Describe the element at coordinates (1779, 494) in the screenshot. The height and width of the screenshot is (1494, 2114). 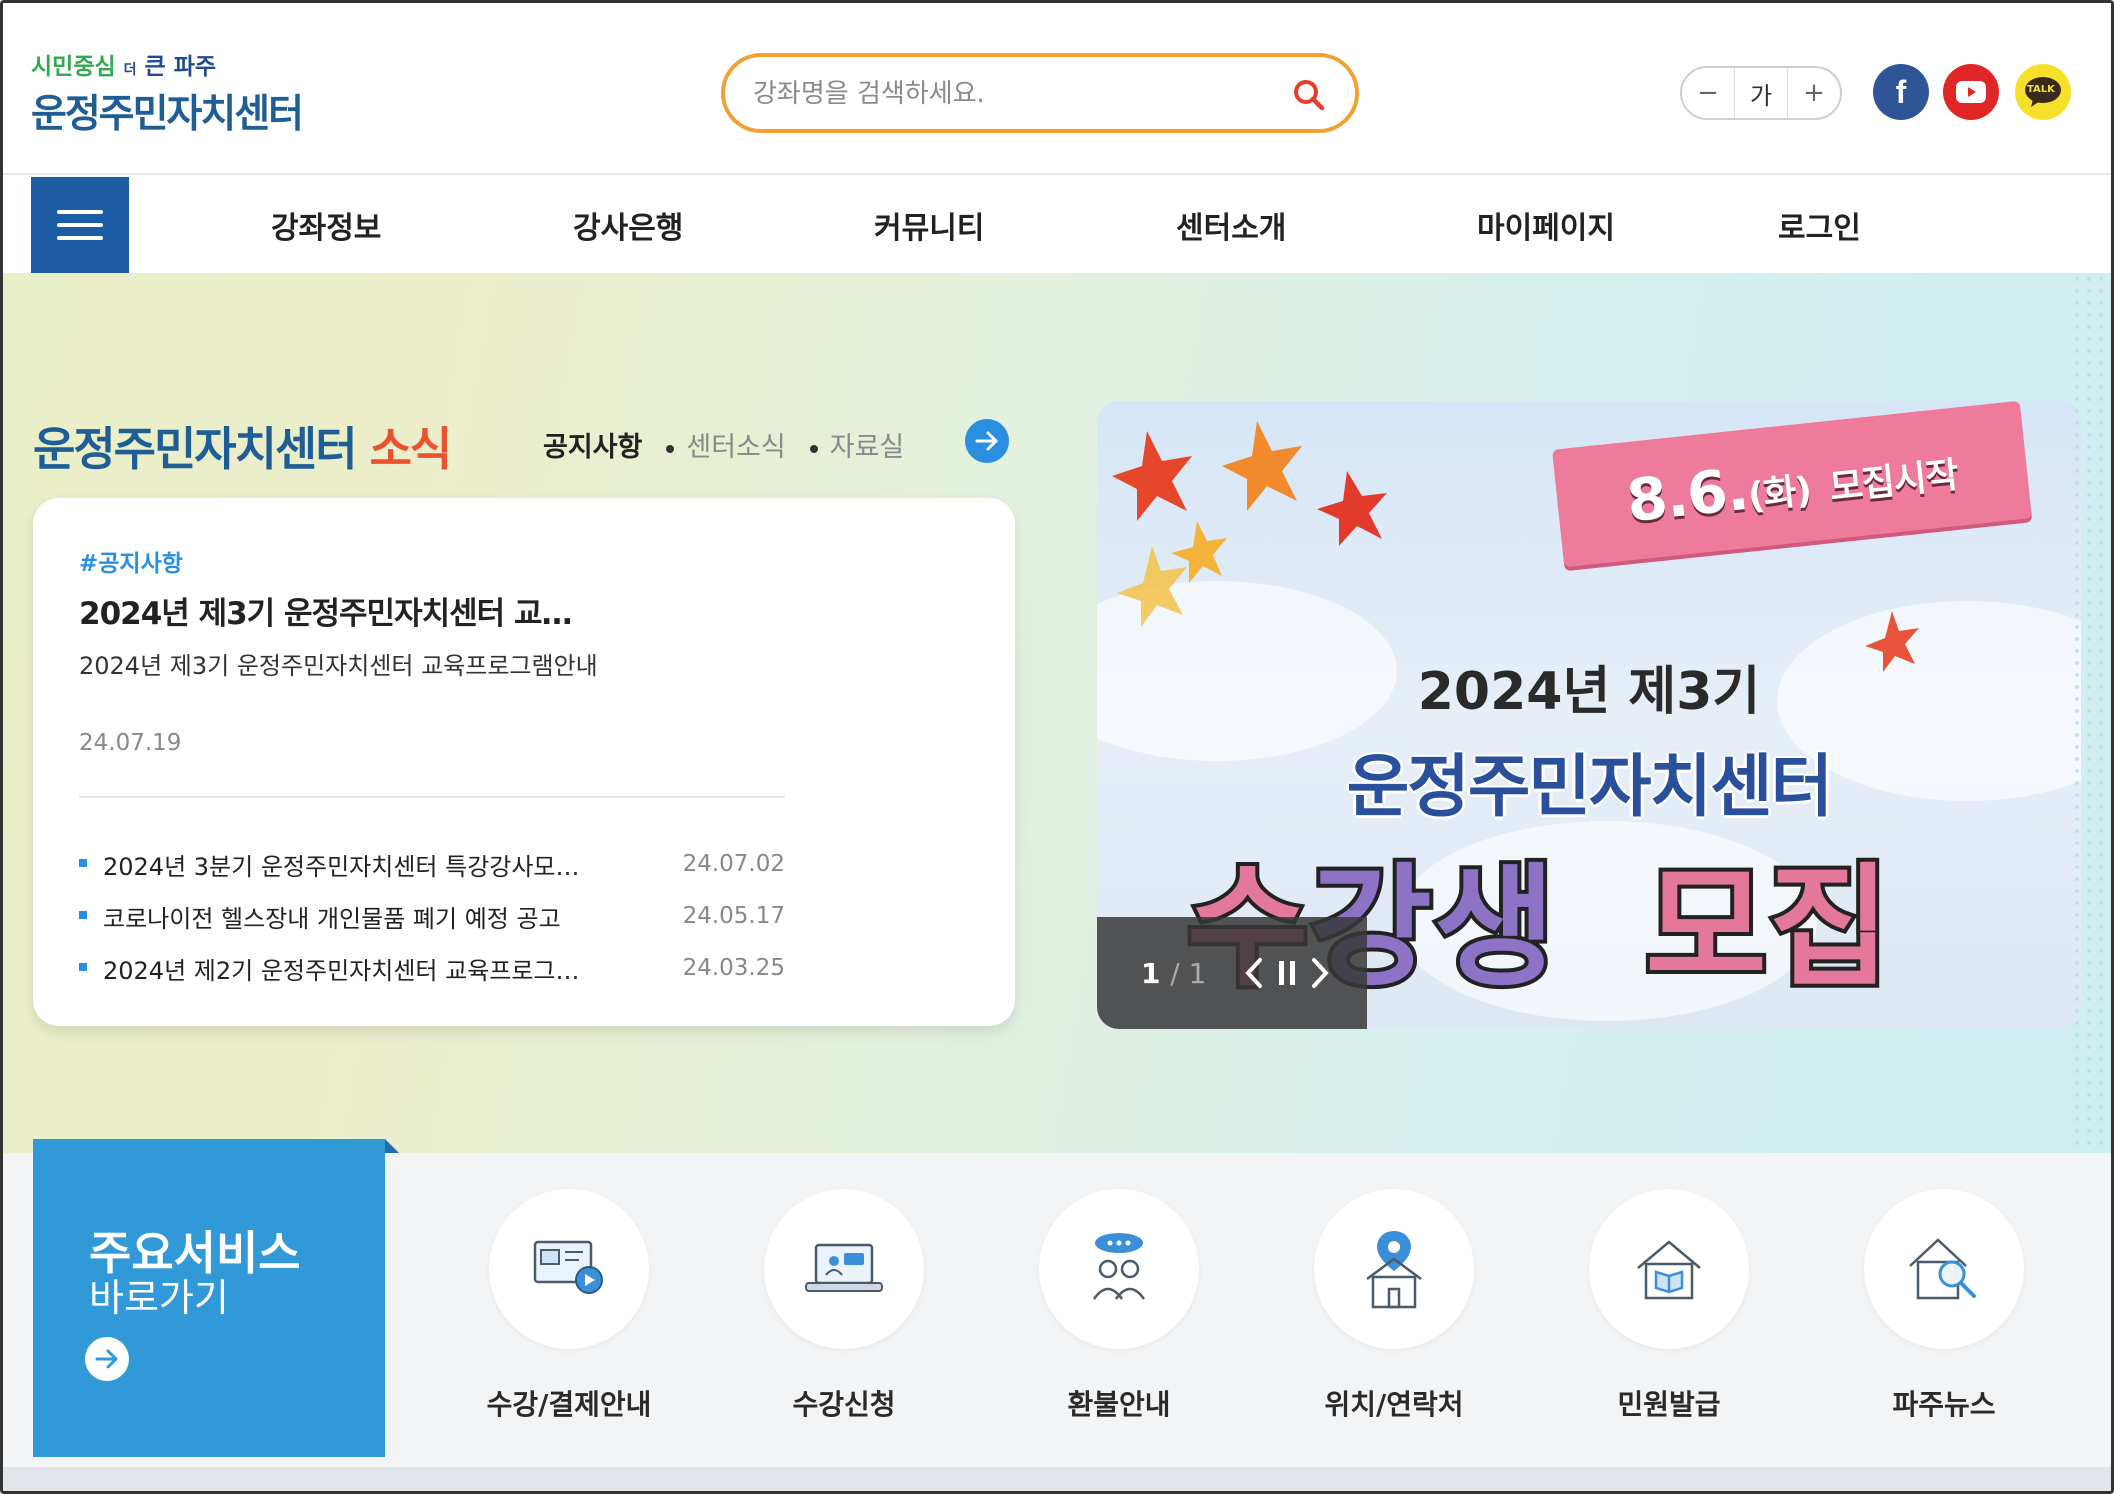
I see `ribbon-day: (화)` at that location.